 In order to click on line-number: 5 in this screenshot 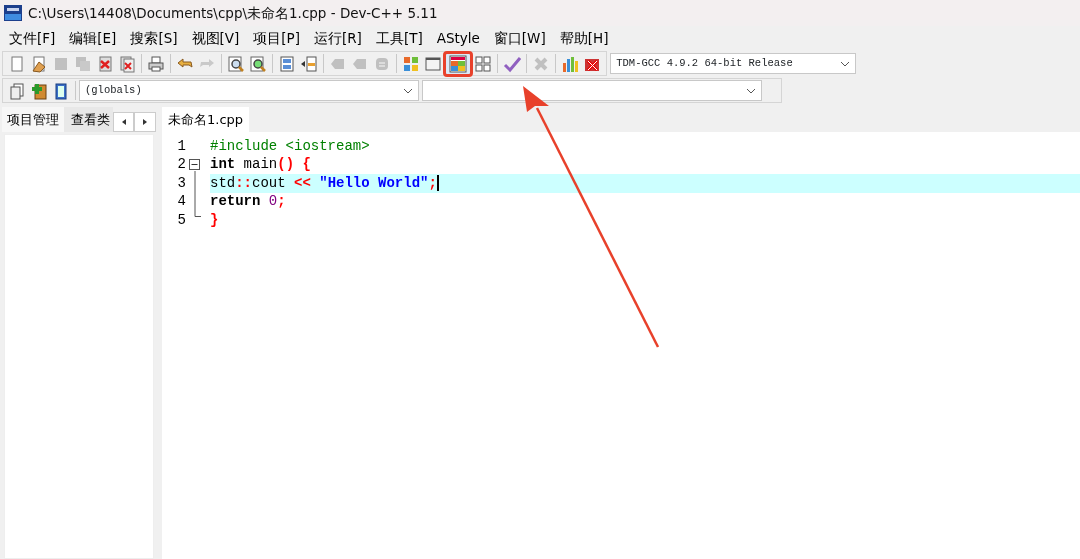, I will do `click(181, 220)`.